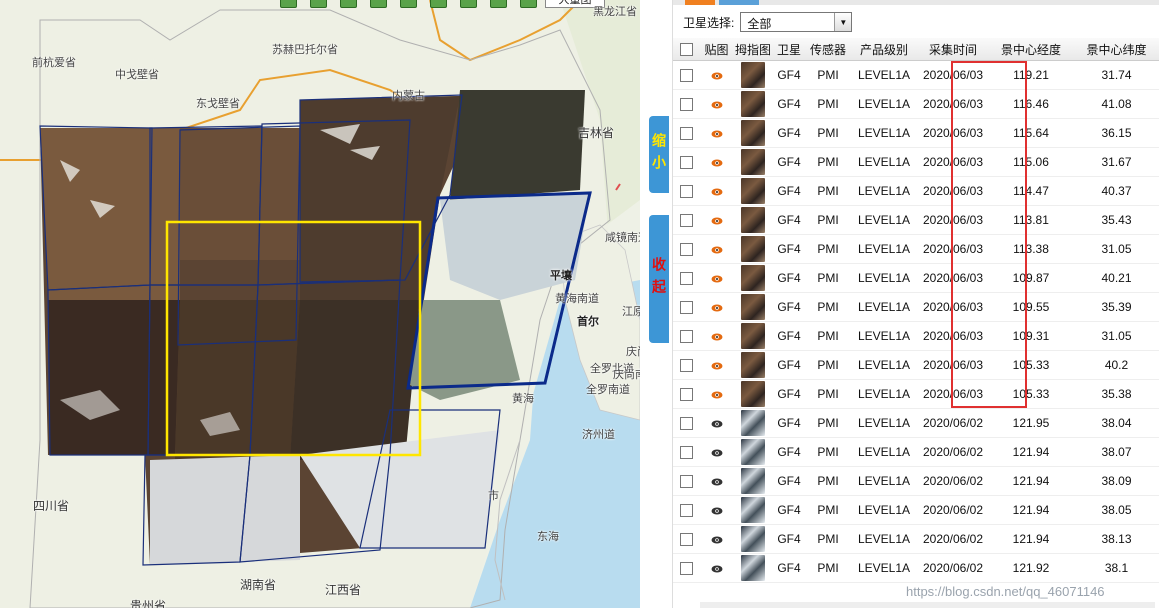 The image size is (1159, 608). I want to click on table-row: GF4 PMI LEVEL1A 2020/06/03 119.21 31.74, so click(916, 75).